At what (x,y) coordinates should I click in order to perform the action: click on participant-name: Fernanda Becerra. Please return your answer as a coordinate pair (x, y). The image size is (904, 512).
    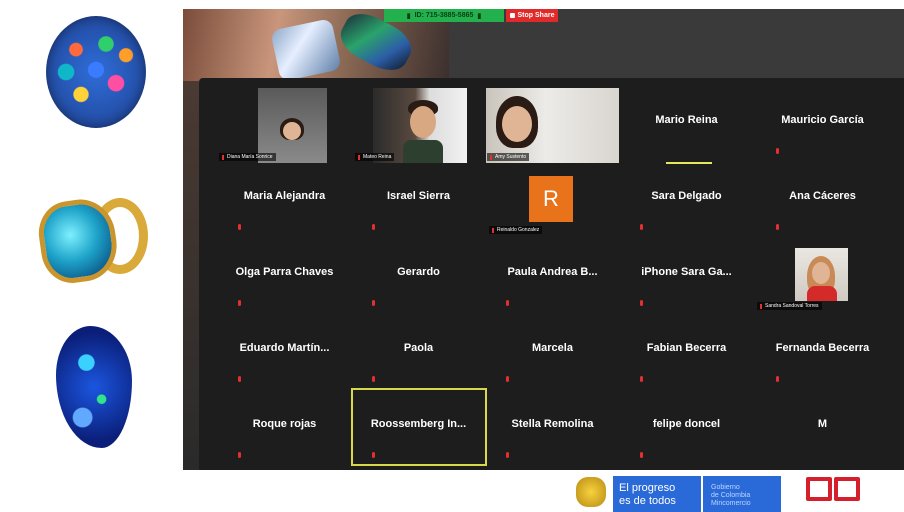
    Looking at the image, I should click on (822, 348).